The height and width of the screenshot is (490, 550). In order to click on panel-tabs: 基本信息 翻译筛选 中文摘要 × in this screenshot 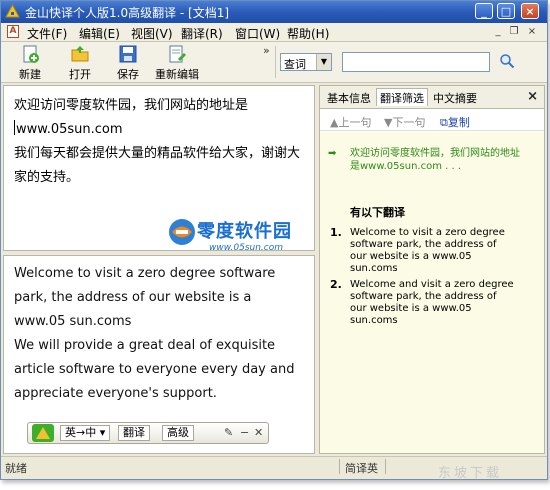, I will do `click(432, 97)`.